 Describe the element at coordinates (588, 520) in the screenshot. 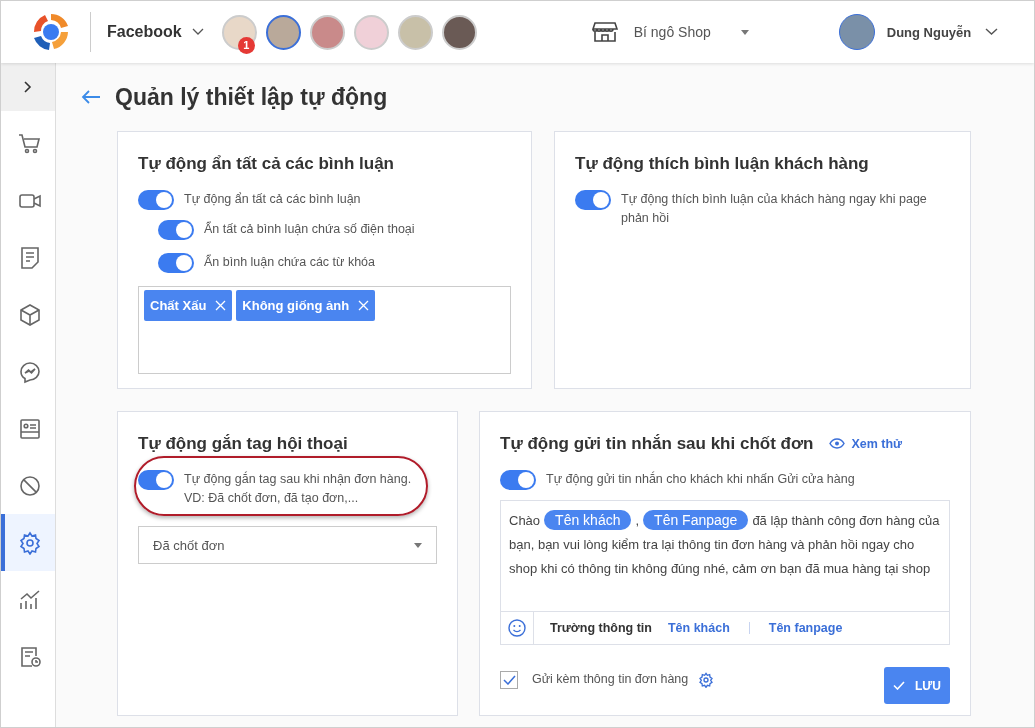

I see `variable-chip: Tên khách` at that location.